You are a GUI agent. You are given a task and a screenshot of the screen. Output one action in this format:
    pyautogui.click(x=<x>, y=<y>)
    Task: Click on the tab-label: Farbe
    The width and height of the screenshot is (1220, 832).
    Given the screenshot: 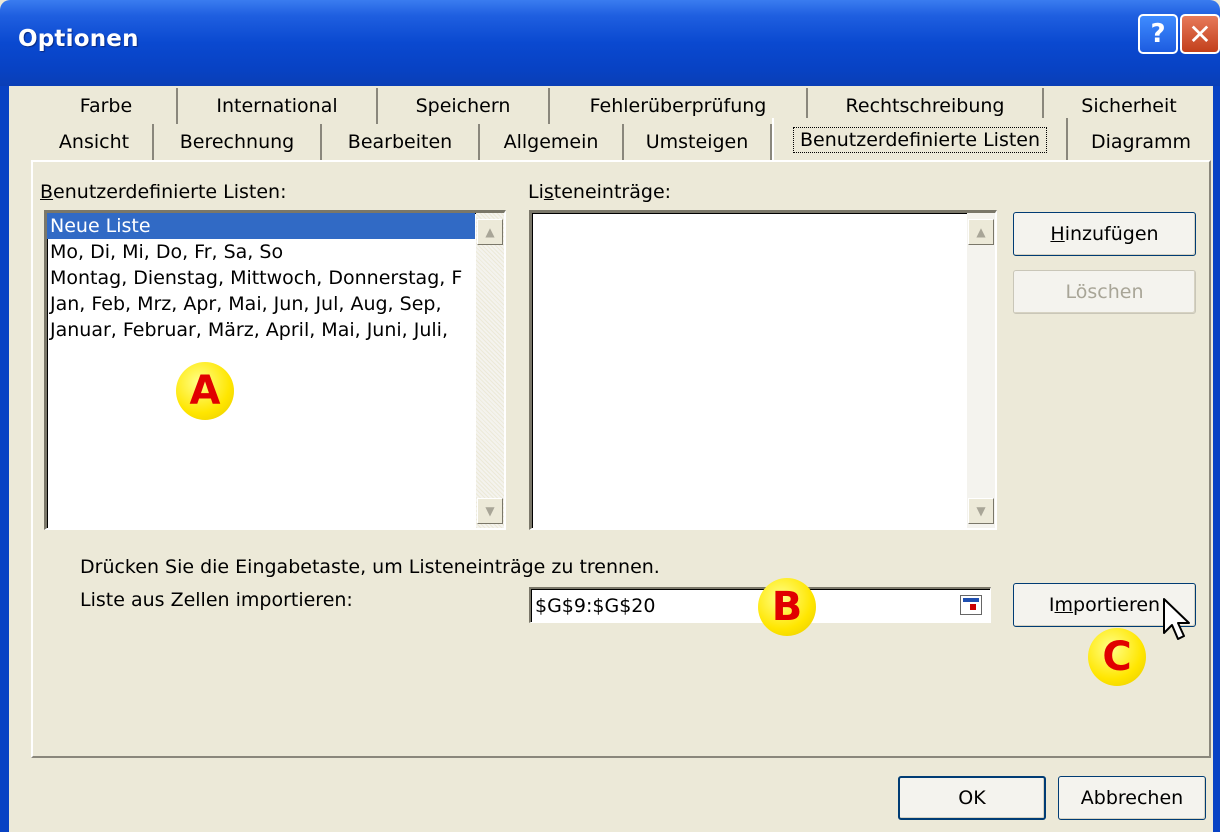 What is the action you would take?
    pyautogui.click(x=106, y=106)
    